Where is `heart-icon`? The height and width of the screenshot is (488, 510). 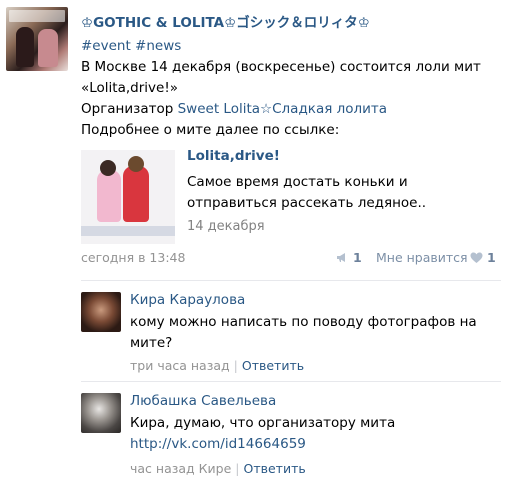 heart-icon is located at coordinates (476, 258).